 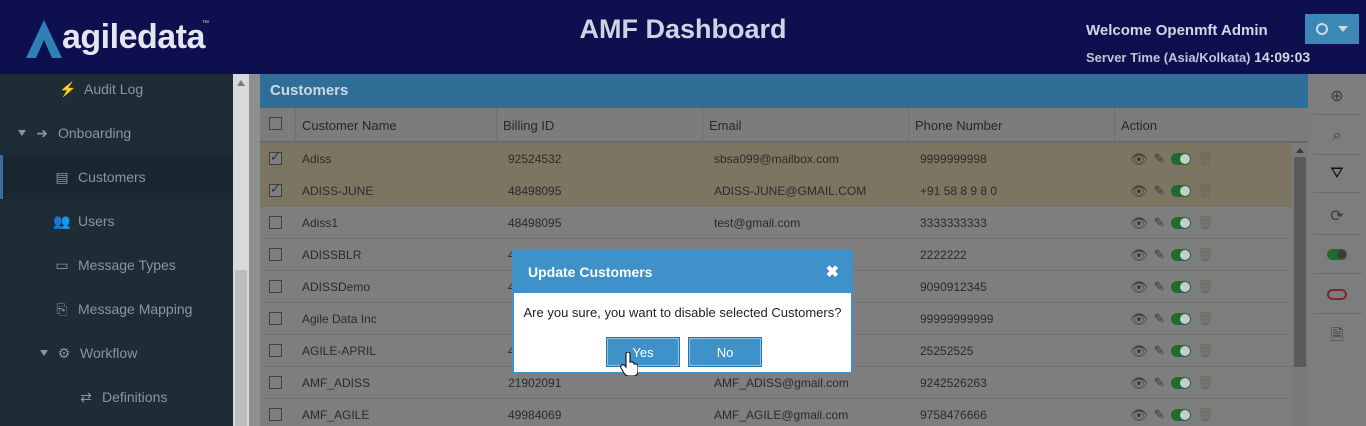 I want to click on sidebar-item-users: 👥 Users, so click(x=116, y=221).